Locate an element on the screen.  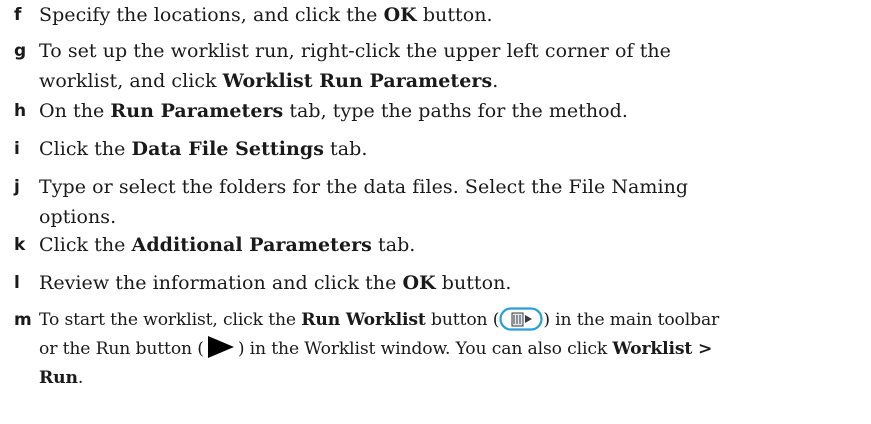
step-letter: m is located at coordinates (23, 320).